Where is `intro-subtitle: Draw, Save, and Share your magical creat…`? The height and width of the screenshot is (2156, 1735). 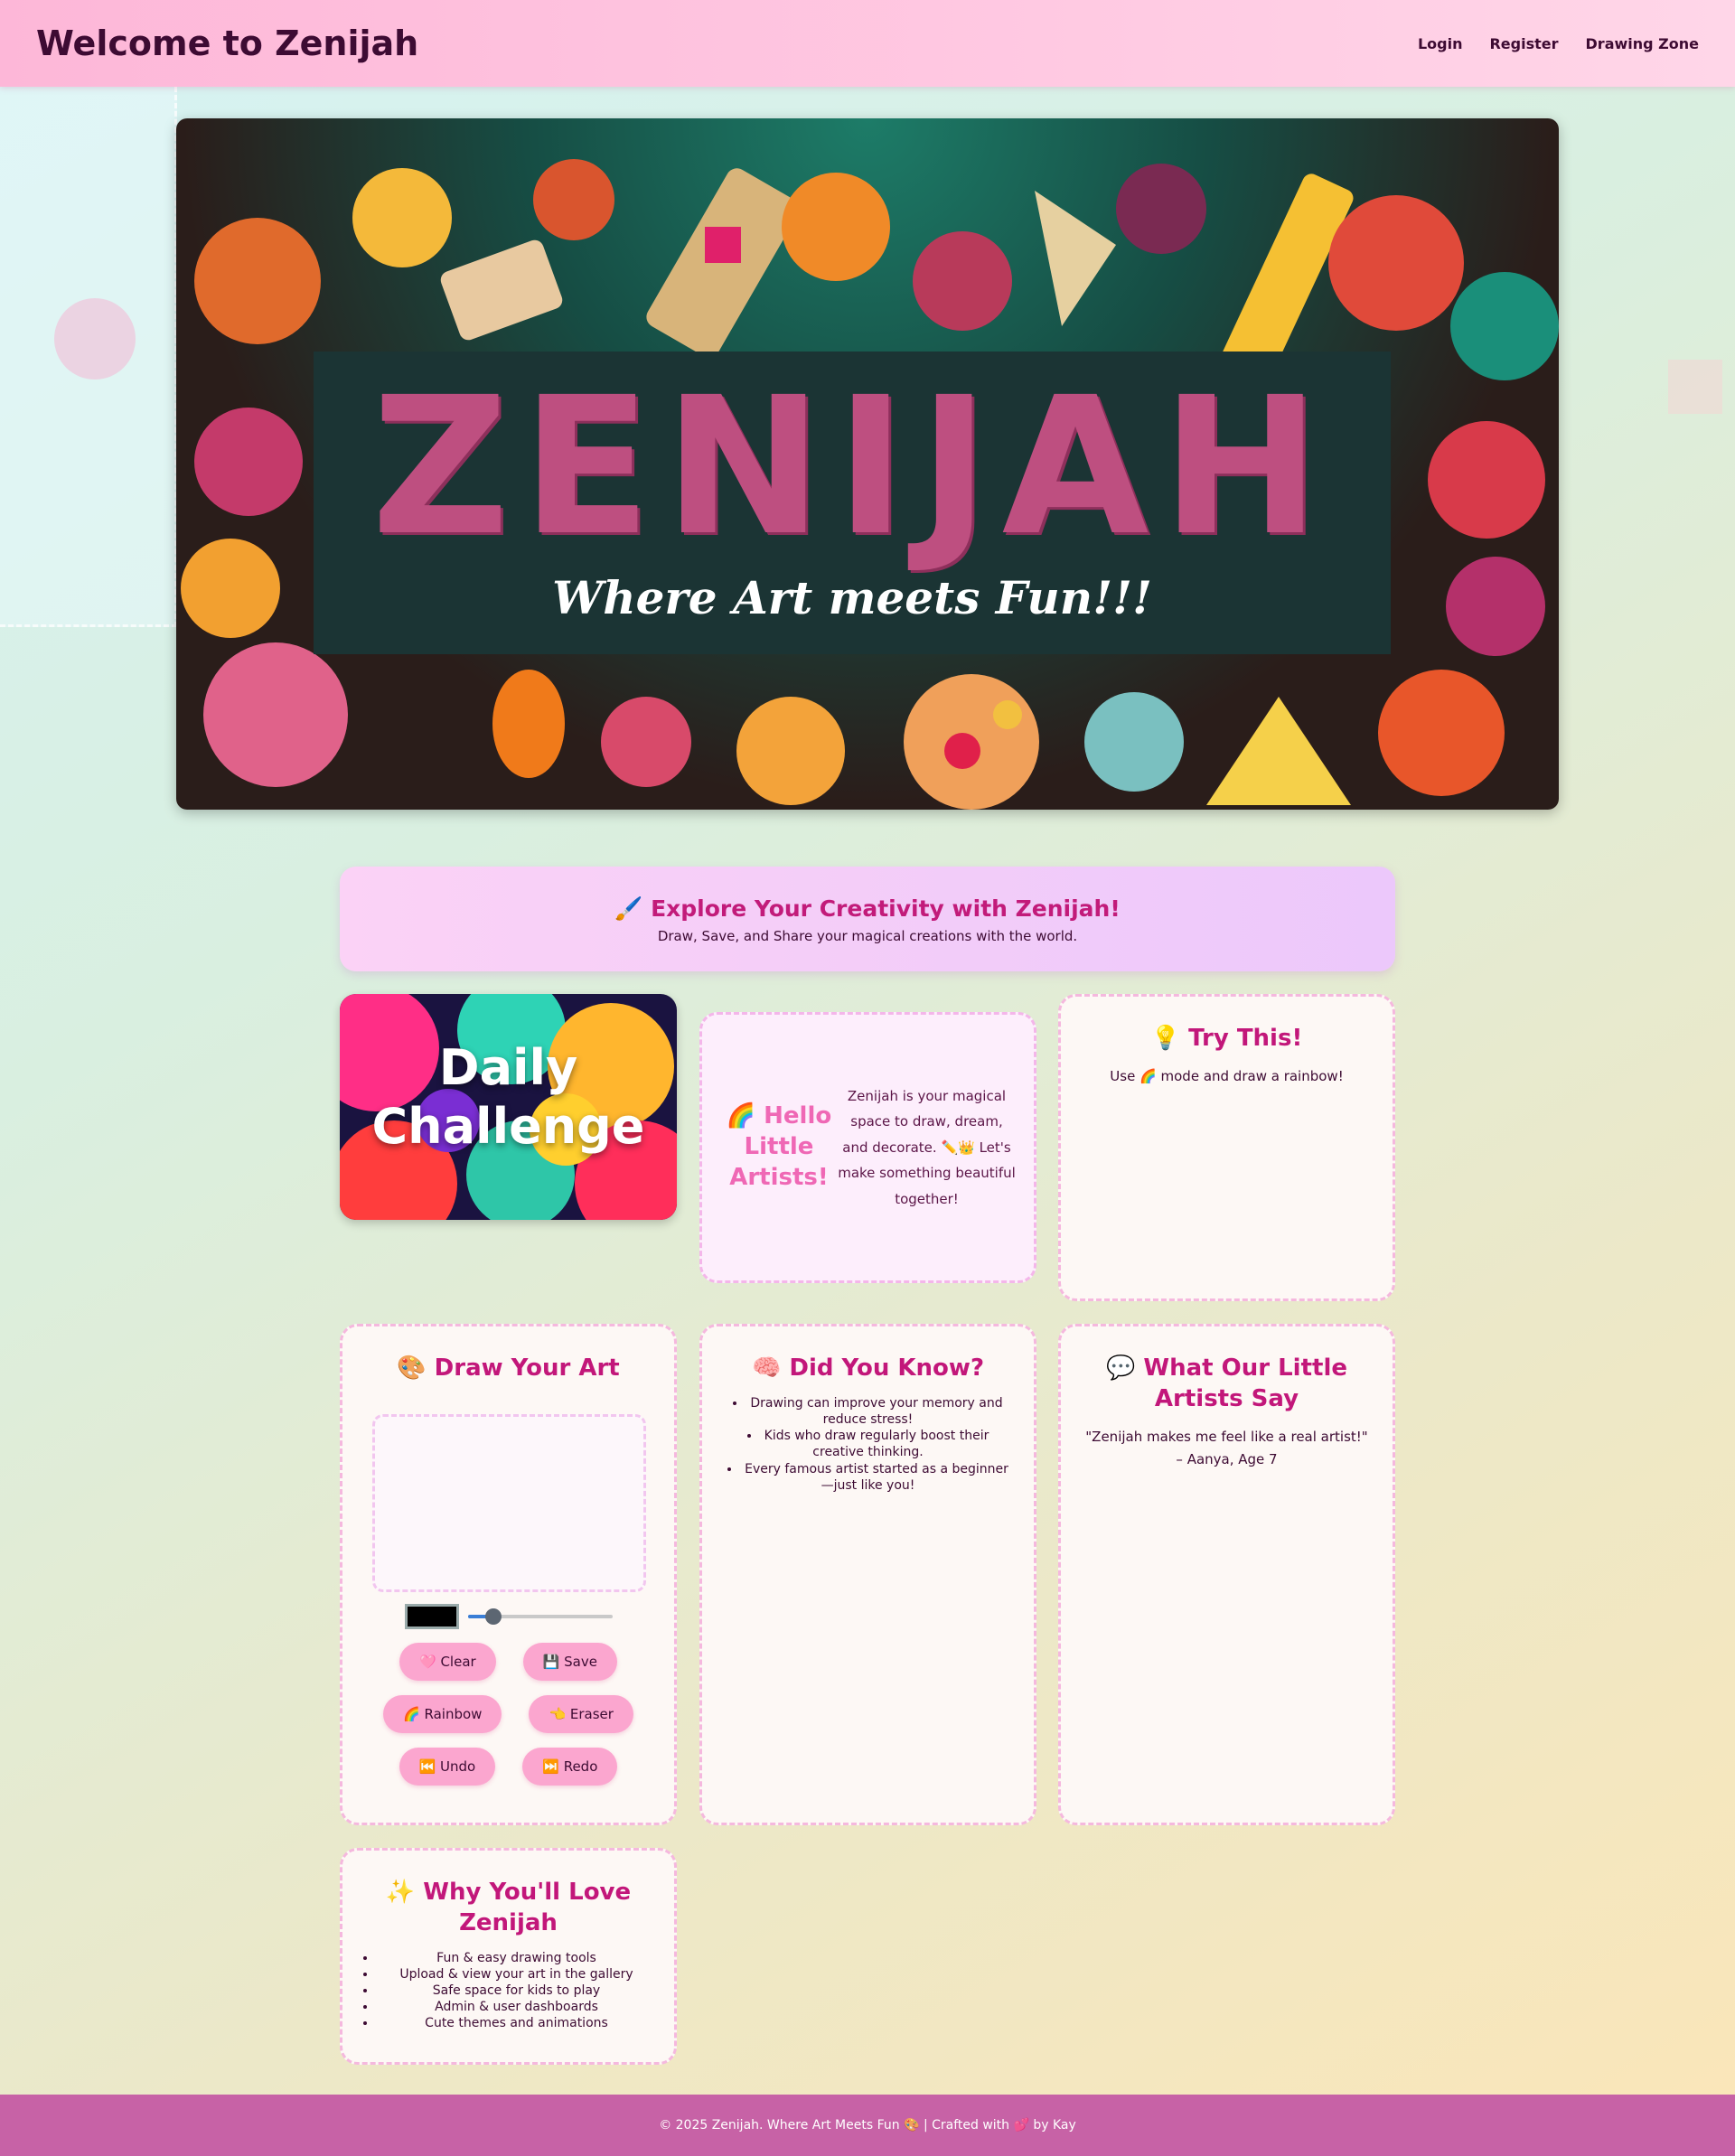
intro-subtitle: Draw, Save, and Share your magical creat… is located at coordinates (868, 936).